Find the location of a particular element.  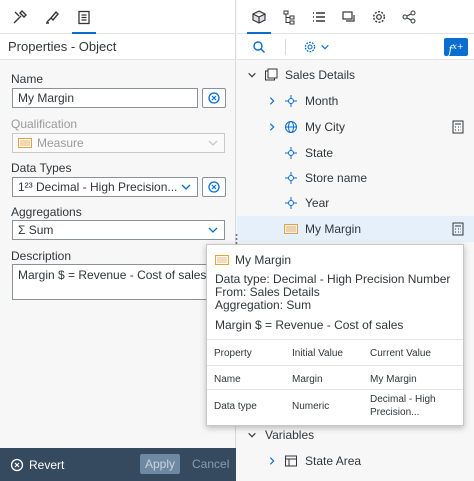

description-textarea: Margin $ = Revenue - Cost of sales is located at coordinates (119, 282).